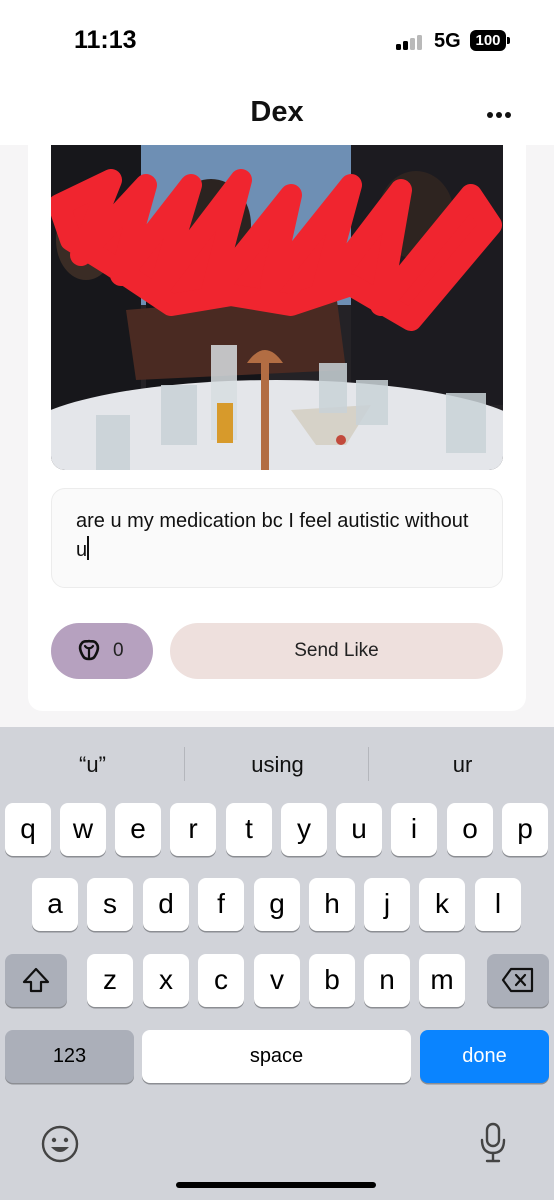 The image size is (554, 1200). What do you see at coordinates (166, 980) in the screenshot?
I see `key-x: x` at bounding box center [166, 980].